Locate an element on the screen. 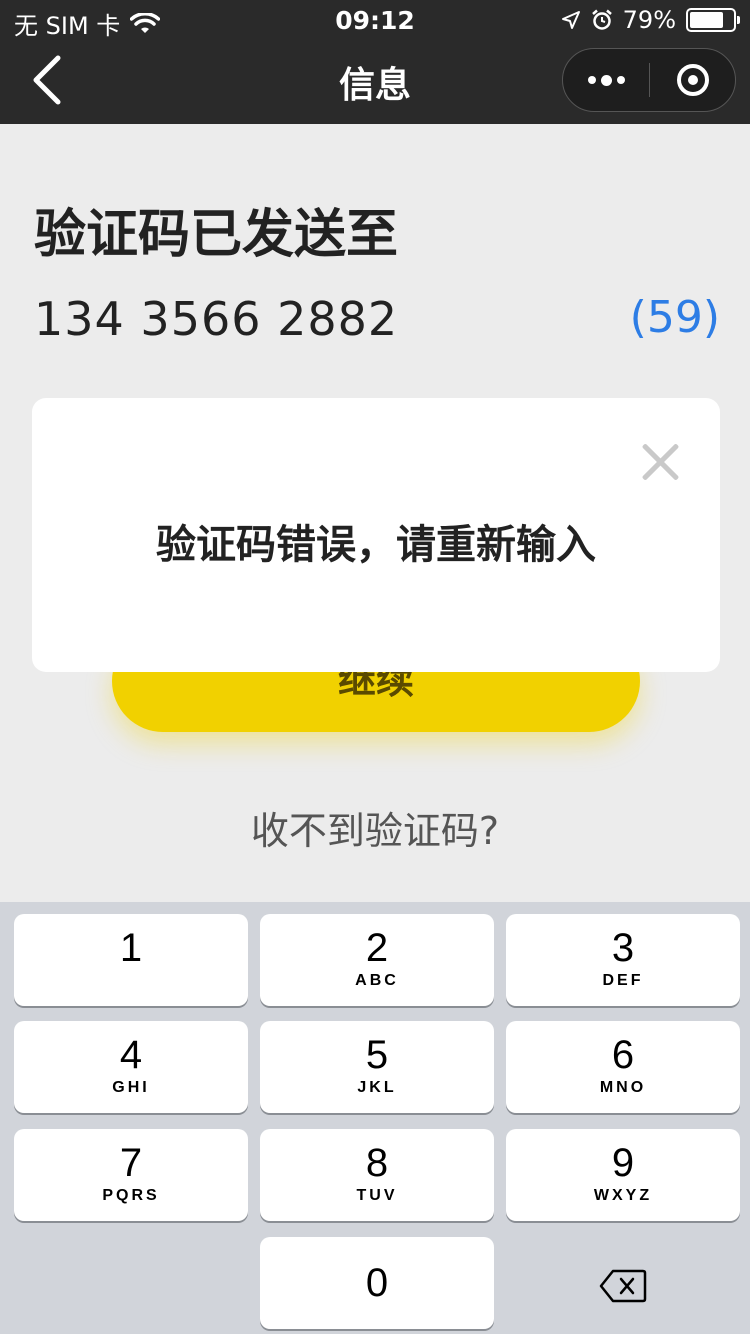 The height and width of the screenshot is (1334, 750). key-8: 8 TUV is located at coordinates (377, 1175).